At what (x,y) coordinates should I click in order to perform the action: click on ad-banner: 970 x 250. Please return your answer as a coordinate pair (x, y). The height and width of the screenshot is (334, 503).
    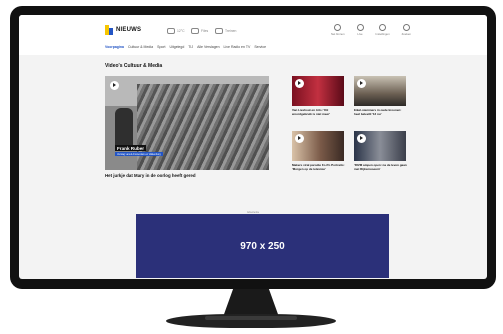
    Looking at the image, I should click on (262, 246).